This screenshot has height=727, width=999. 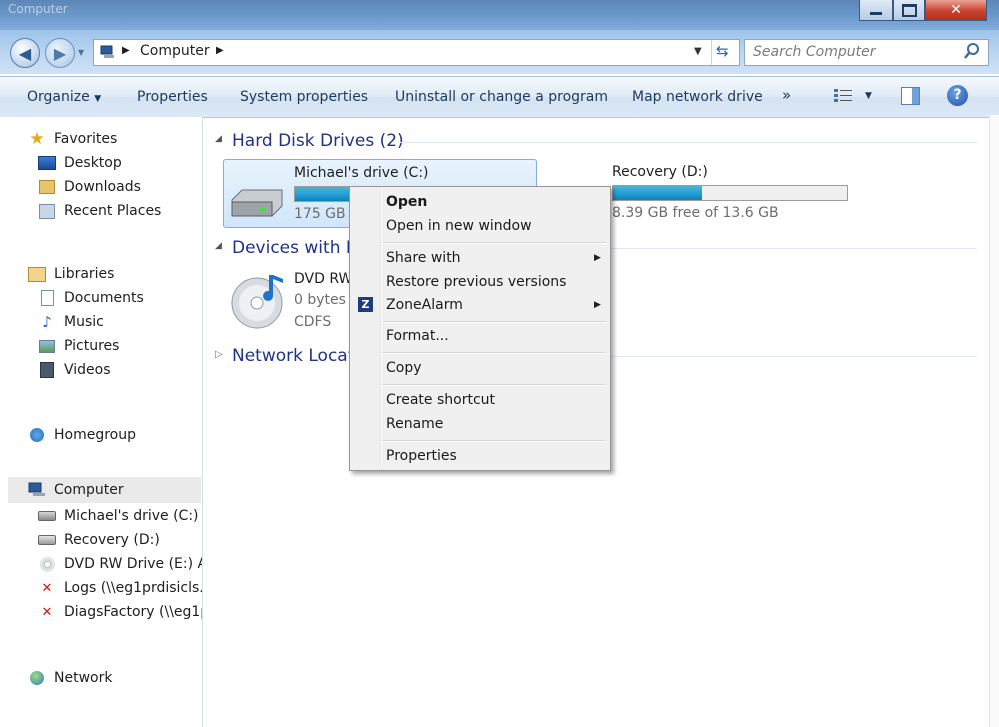 I want to click on search-input: Search Computer, so click(x=814, y=52).